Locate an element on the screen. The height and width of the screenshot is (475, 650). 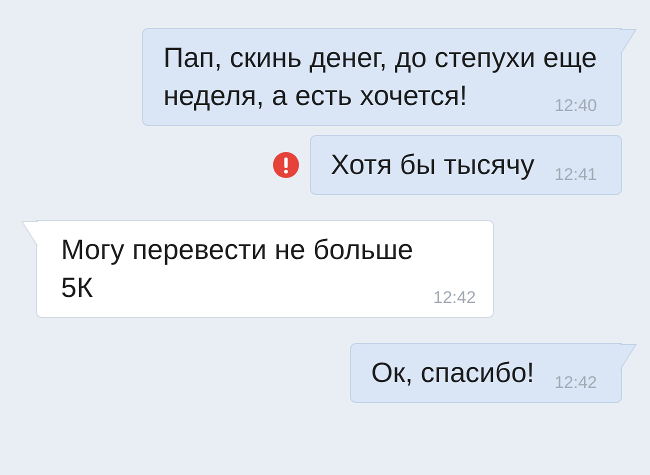
message-text: Ок, спасибо! is located at coordinates (452, 373).